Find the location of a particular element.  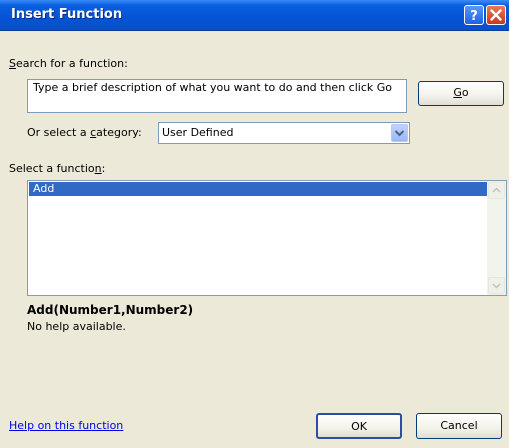

cancel-button: Cancel is located at coordinates (459, 426).